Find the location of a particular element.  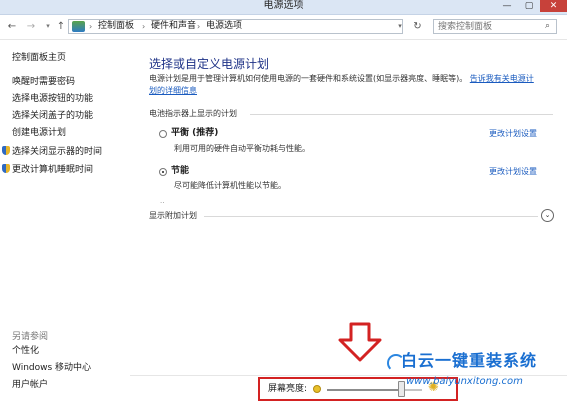

history-chevron-icon: ▾ is located at coordinates (48, 26).